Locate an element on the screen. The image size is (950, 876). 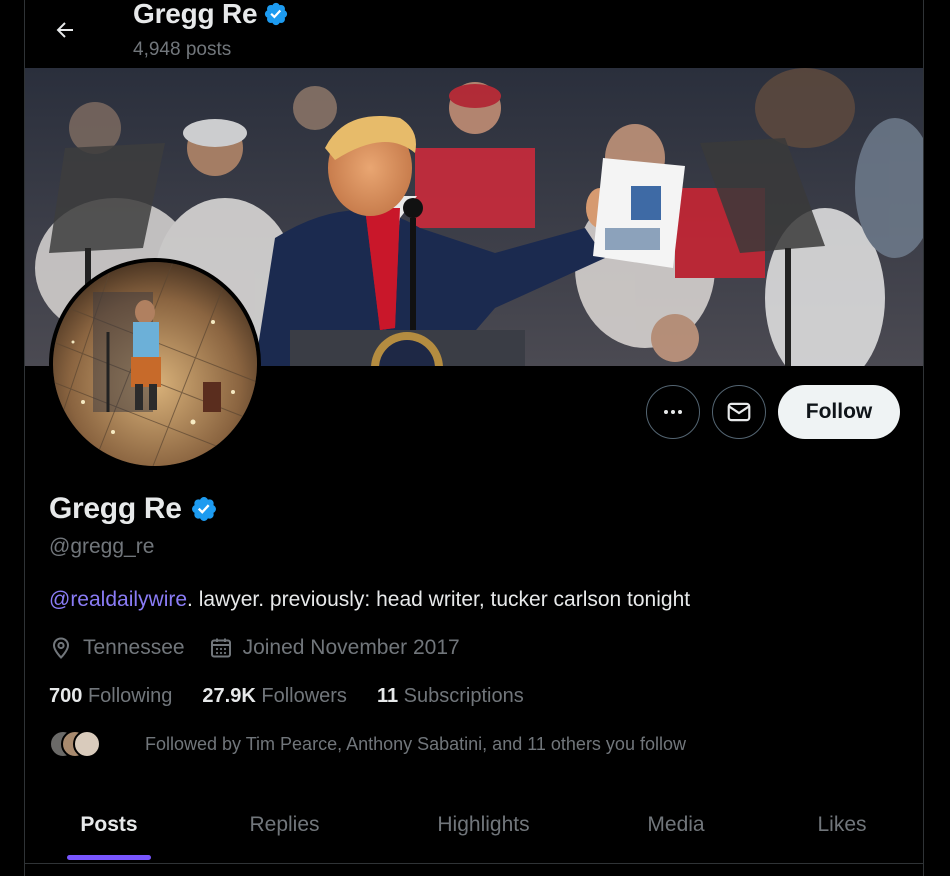
tab-posts: Posts is located at coordinates (109, 825).